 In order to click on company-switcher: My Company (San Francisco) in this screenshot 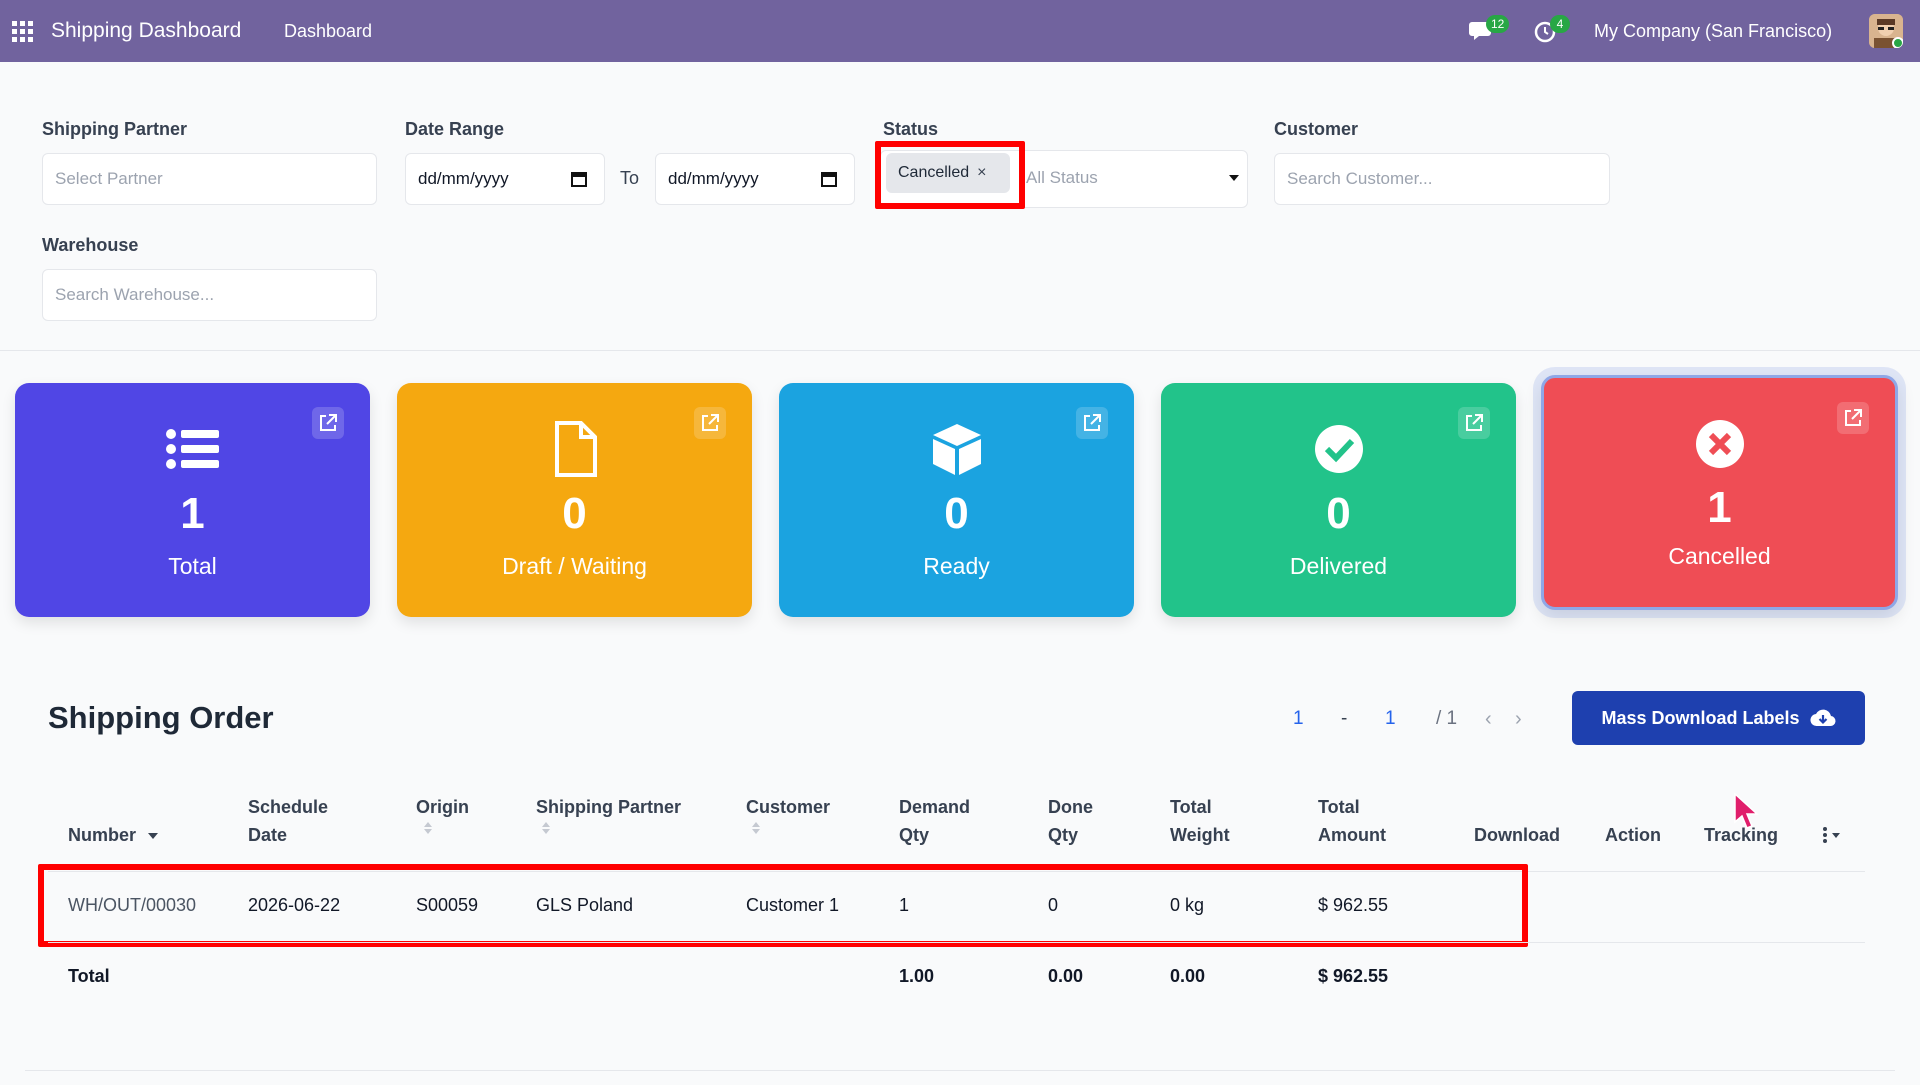, I will do `click(1713, 31)`.